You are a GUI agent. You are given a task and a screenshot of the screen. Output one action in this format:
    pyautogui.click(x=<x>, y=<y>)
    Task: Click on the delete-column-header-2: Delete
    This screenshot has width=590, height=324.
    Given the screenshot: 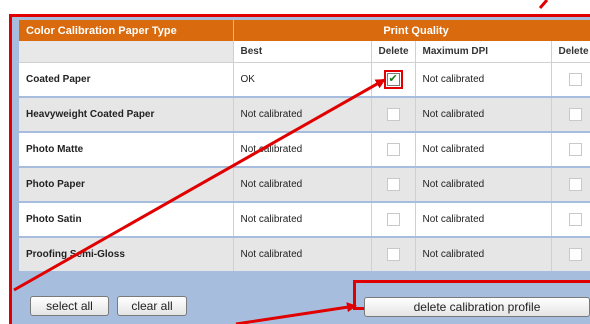 What is the action you would take?
    pyautogui.click(x=570, y=52)
    